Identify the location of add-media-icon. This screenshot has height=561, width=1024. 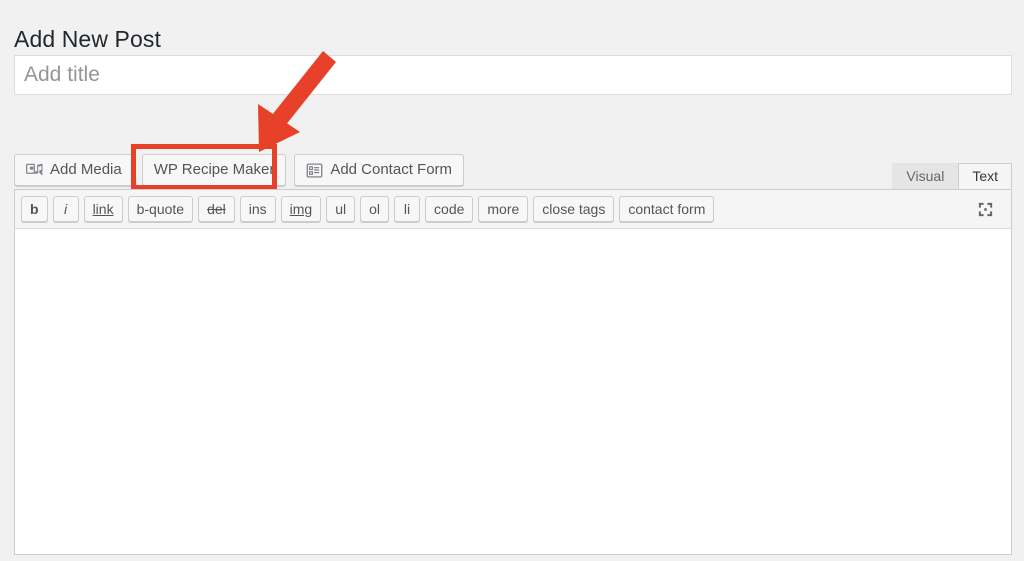
(34, 170).